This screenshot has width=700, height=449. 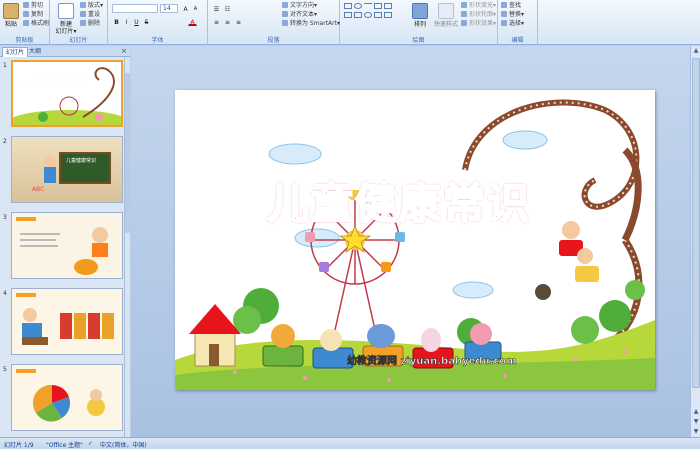 What do you see at coordinates (216, 8) in the screenshot?
I see `bullets-button: ☰` at bounding box center [216, 8].